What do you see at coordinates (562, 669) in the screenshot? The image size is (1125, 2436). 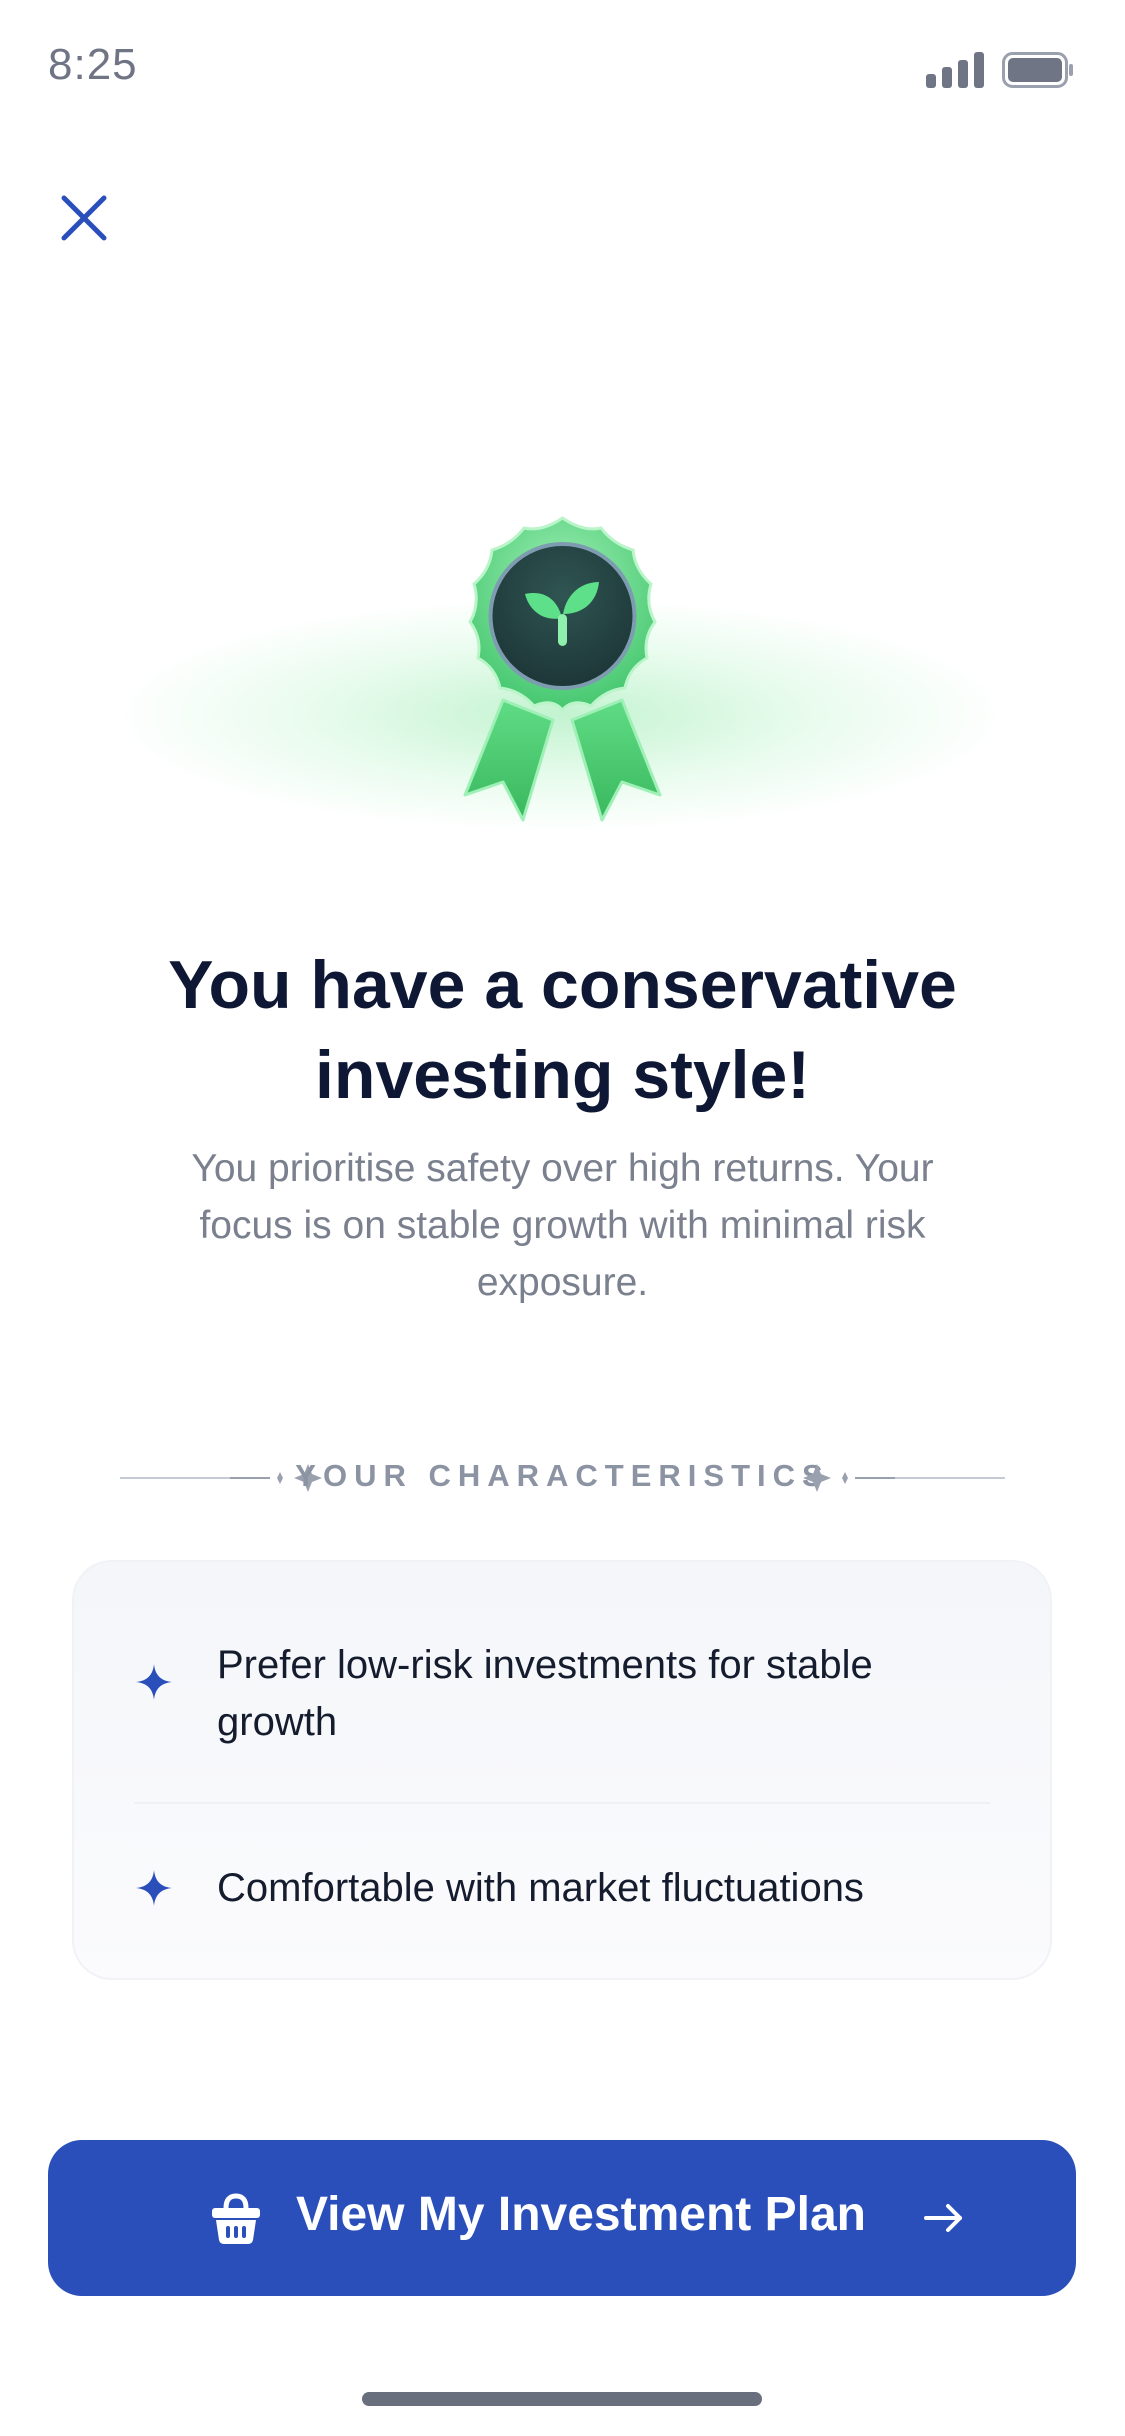 I see `award-ribbon-sprout-icon` at bounding box center [562, 669].